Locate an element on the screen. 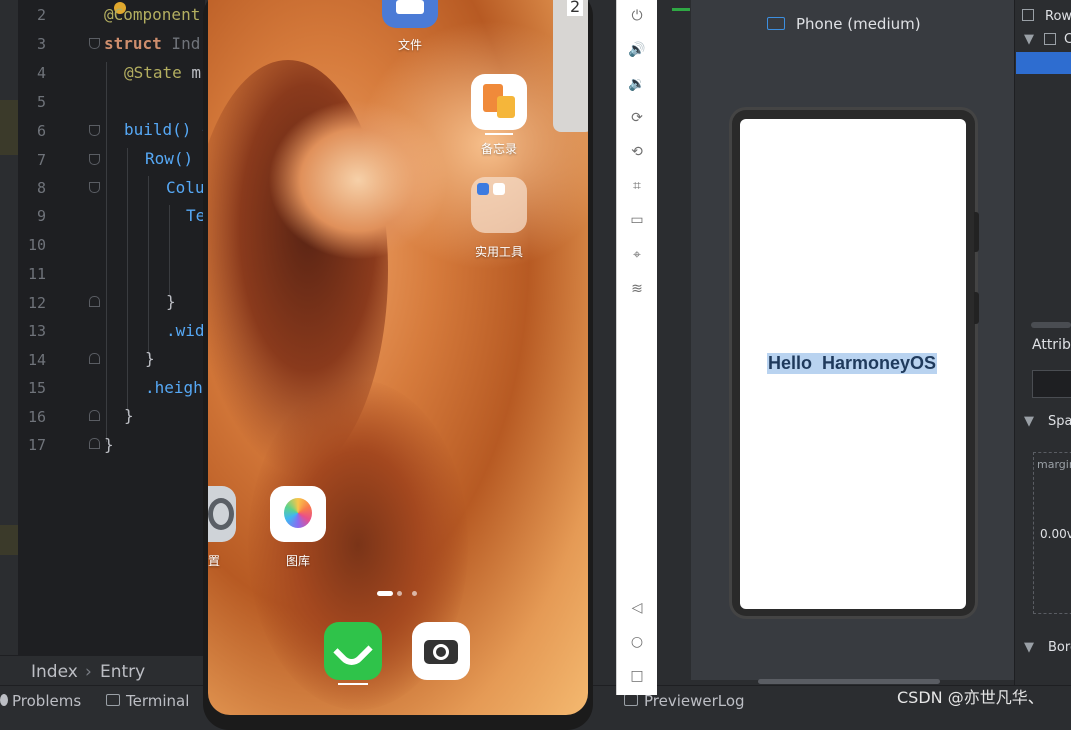 Image resolution: width=1071 pixels, height=730 pixels. tree-column-label: C is located at coordinates (1067, 39).